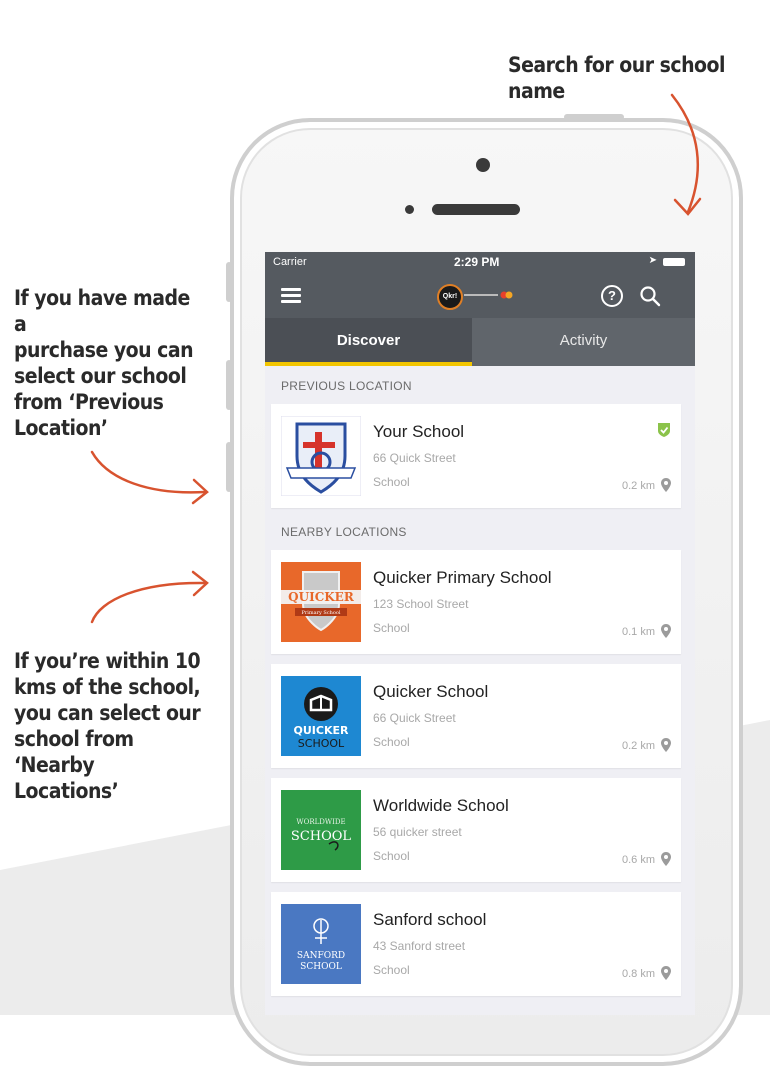  Describe the element at coordinates (638, 860) in the screenshot. I see `location-distance: 0.6 km` at that location.